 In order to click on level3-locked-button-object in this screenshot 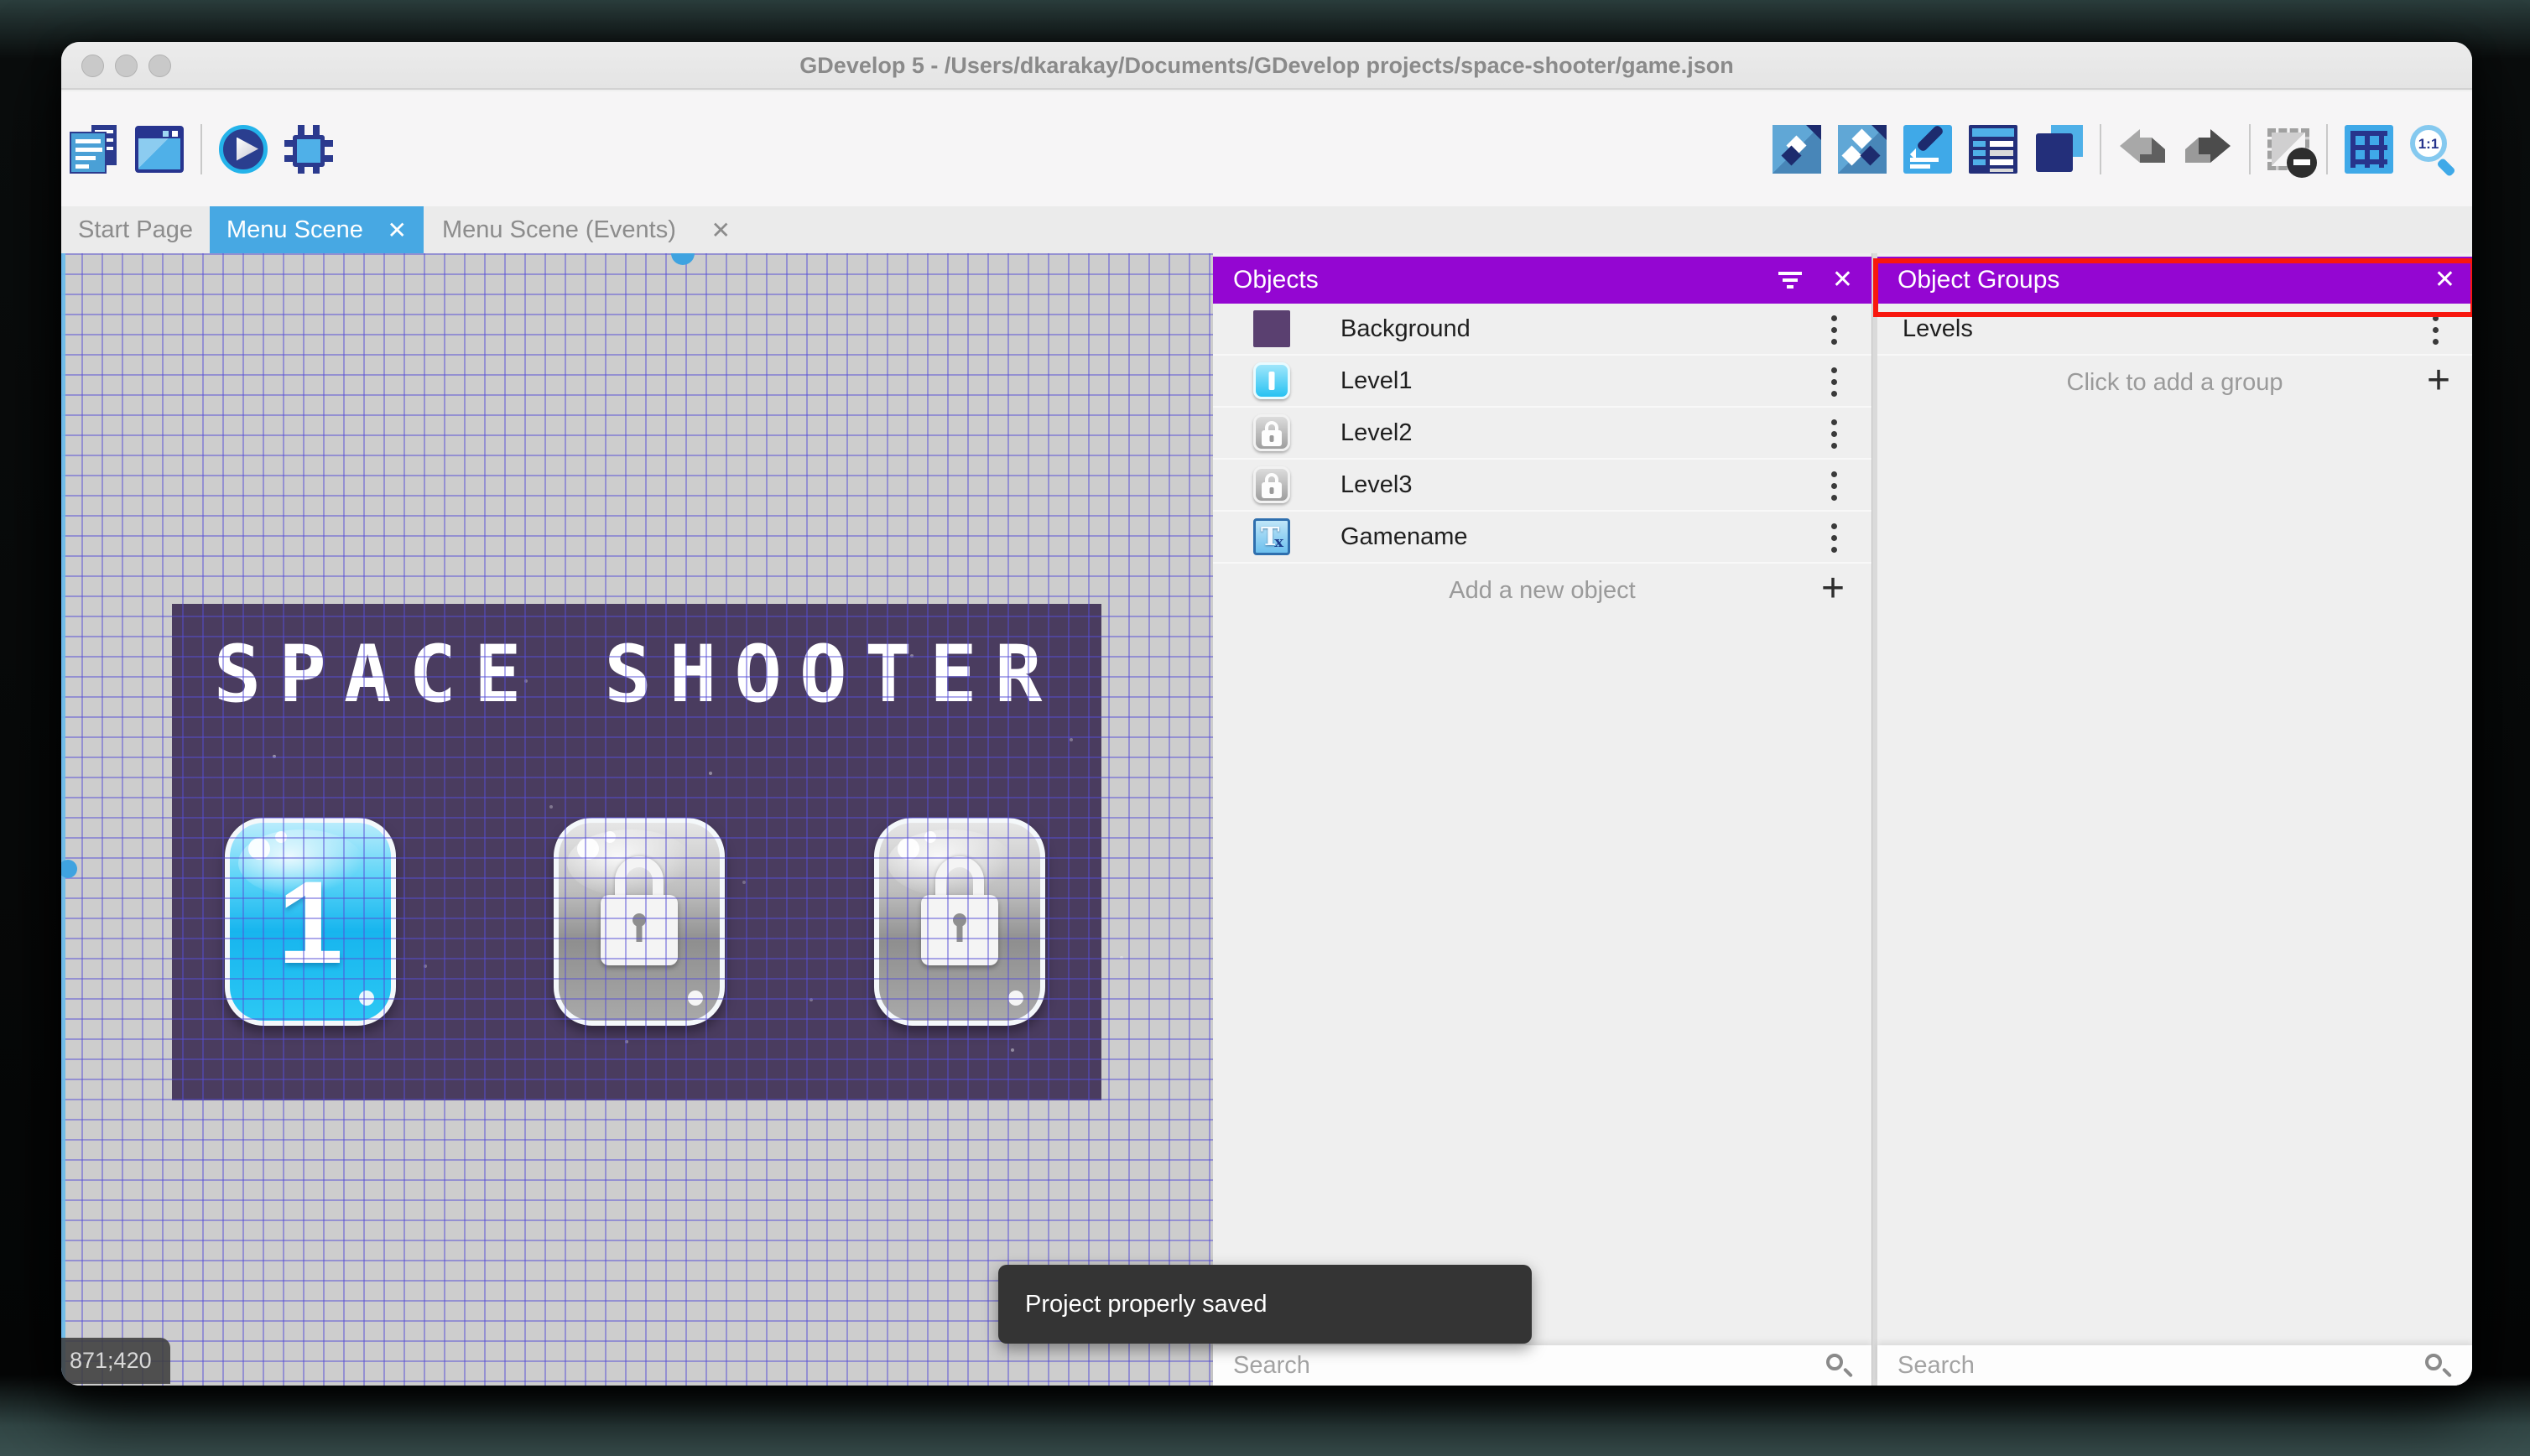, I will do `click(959, 922)`.